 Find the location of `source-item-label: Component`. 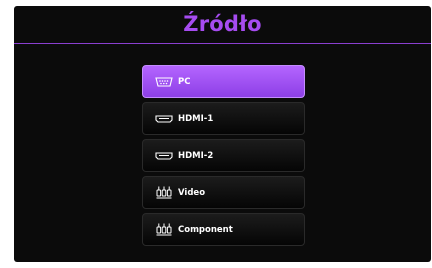

source-item-label: Component is located at coordinates (205, 229).